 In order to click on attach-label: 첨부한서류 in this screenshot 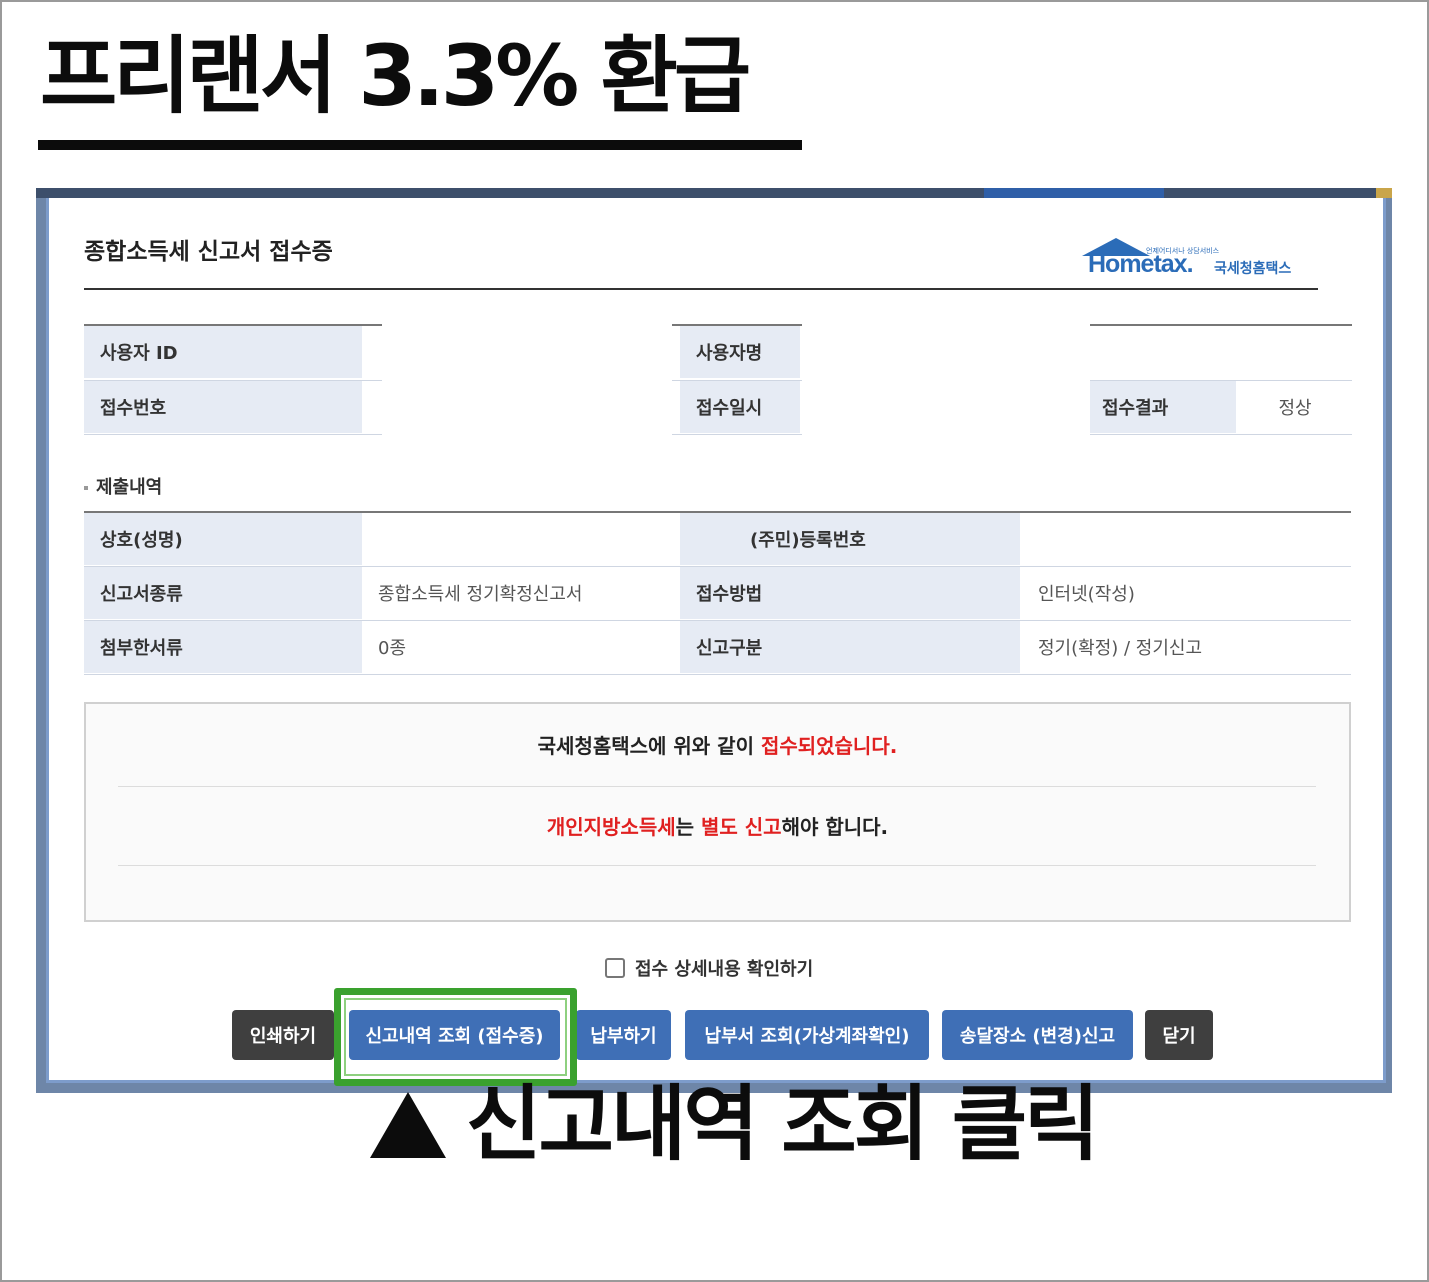, I will do `click(223, 647)`.